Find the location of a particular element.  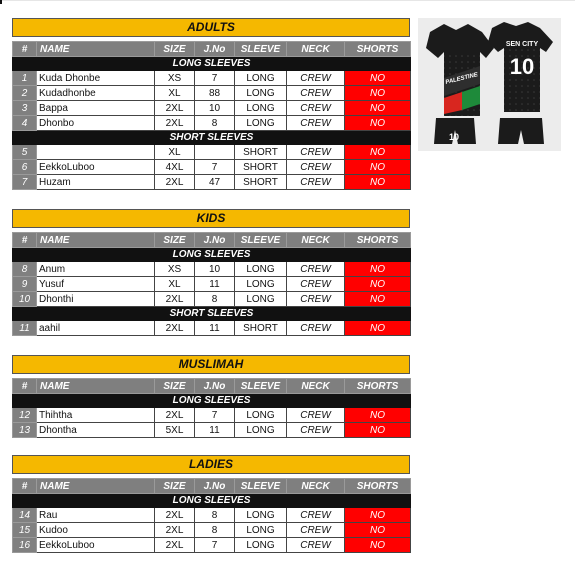

sleeve-cell: SHORT is located at coordinates (260, 167).